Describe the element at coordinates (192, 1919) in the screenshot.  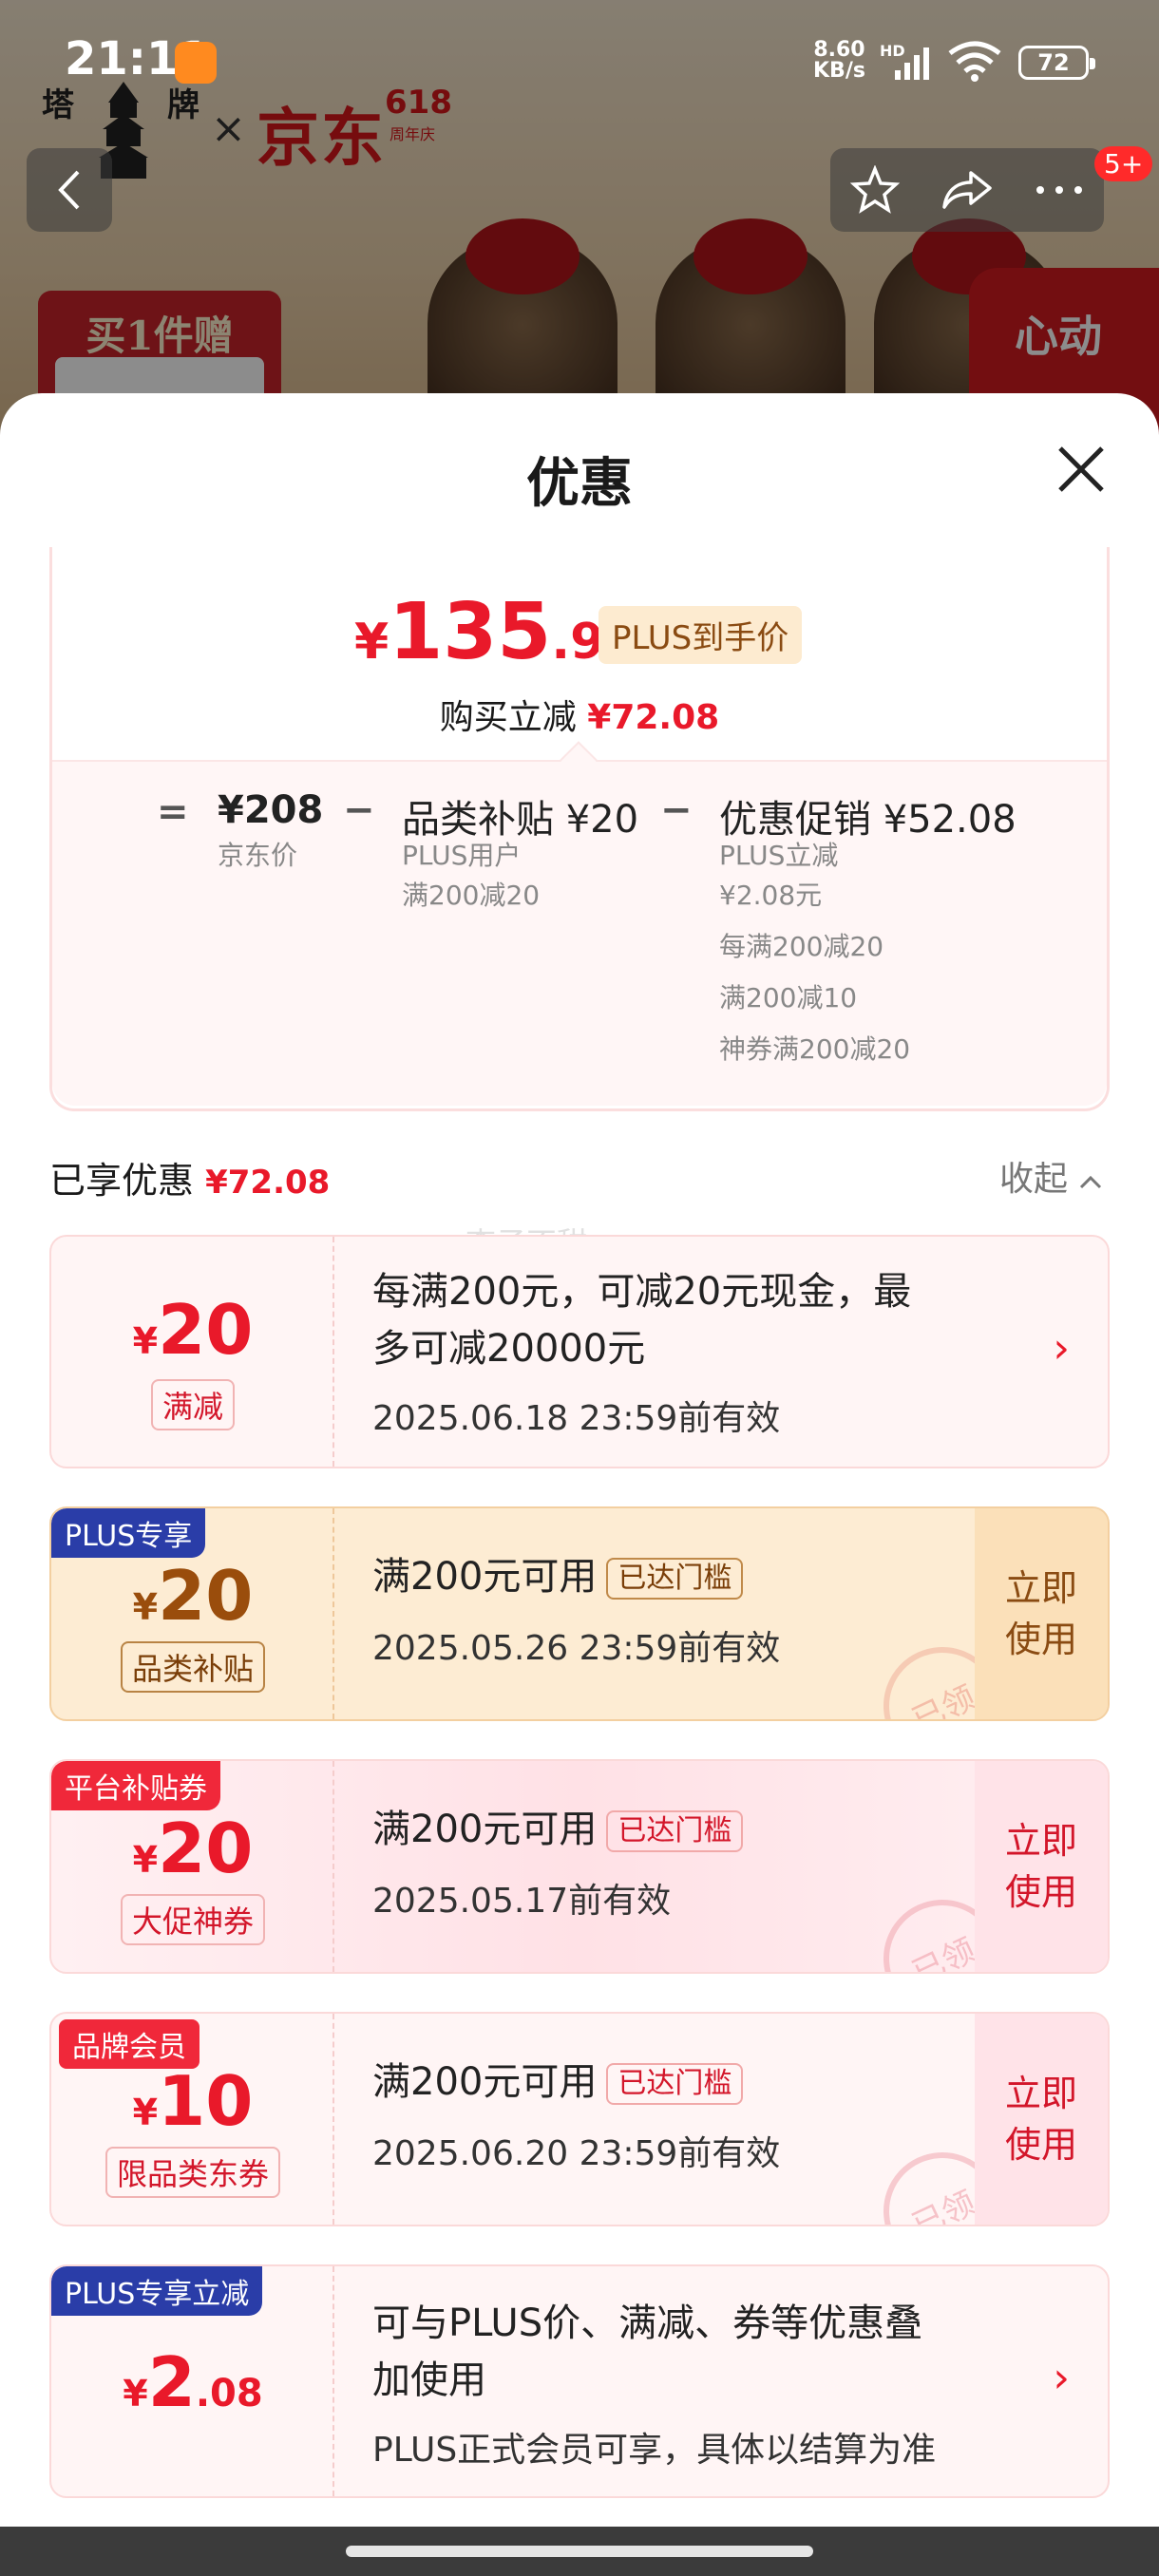
I see `coupon-kind: 大促神券` at that location.